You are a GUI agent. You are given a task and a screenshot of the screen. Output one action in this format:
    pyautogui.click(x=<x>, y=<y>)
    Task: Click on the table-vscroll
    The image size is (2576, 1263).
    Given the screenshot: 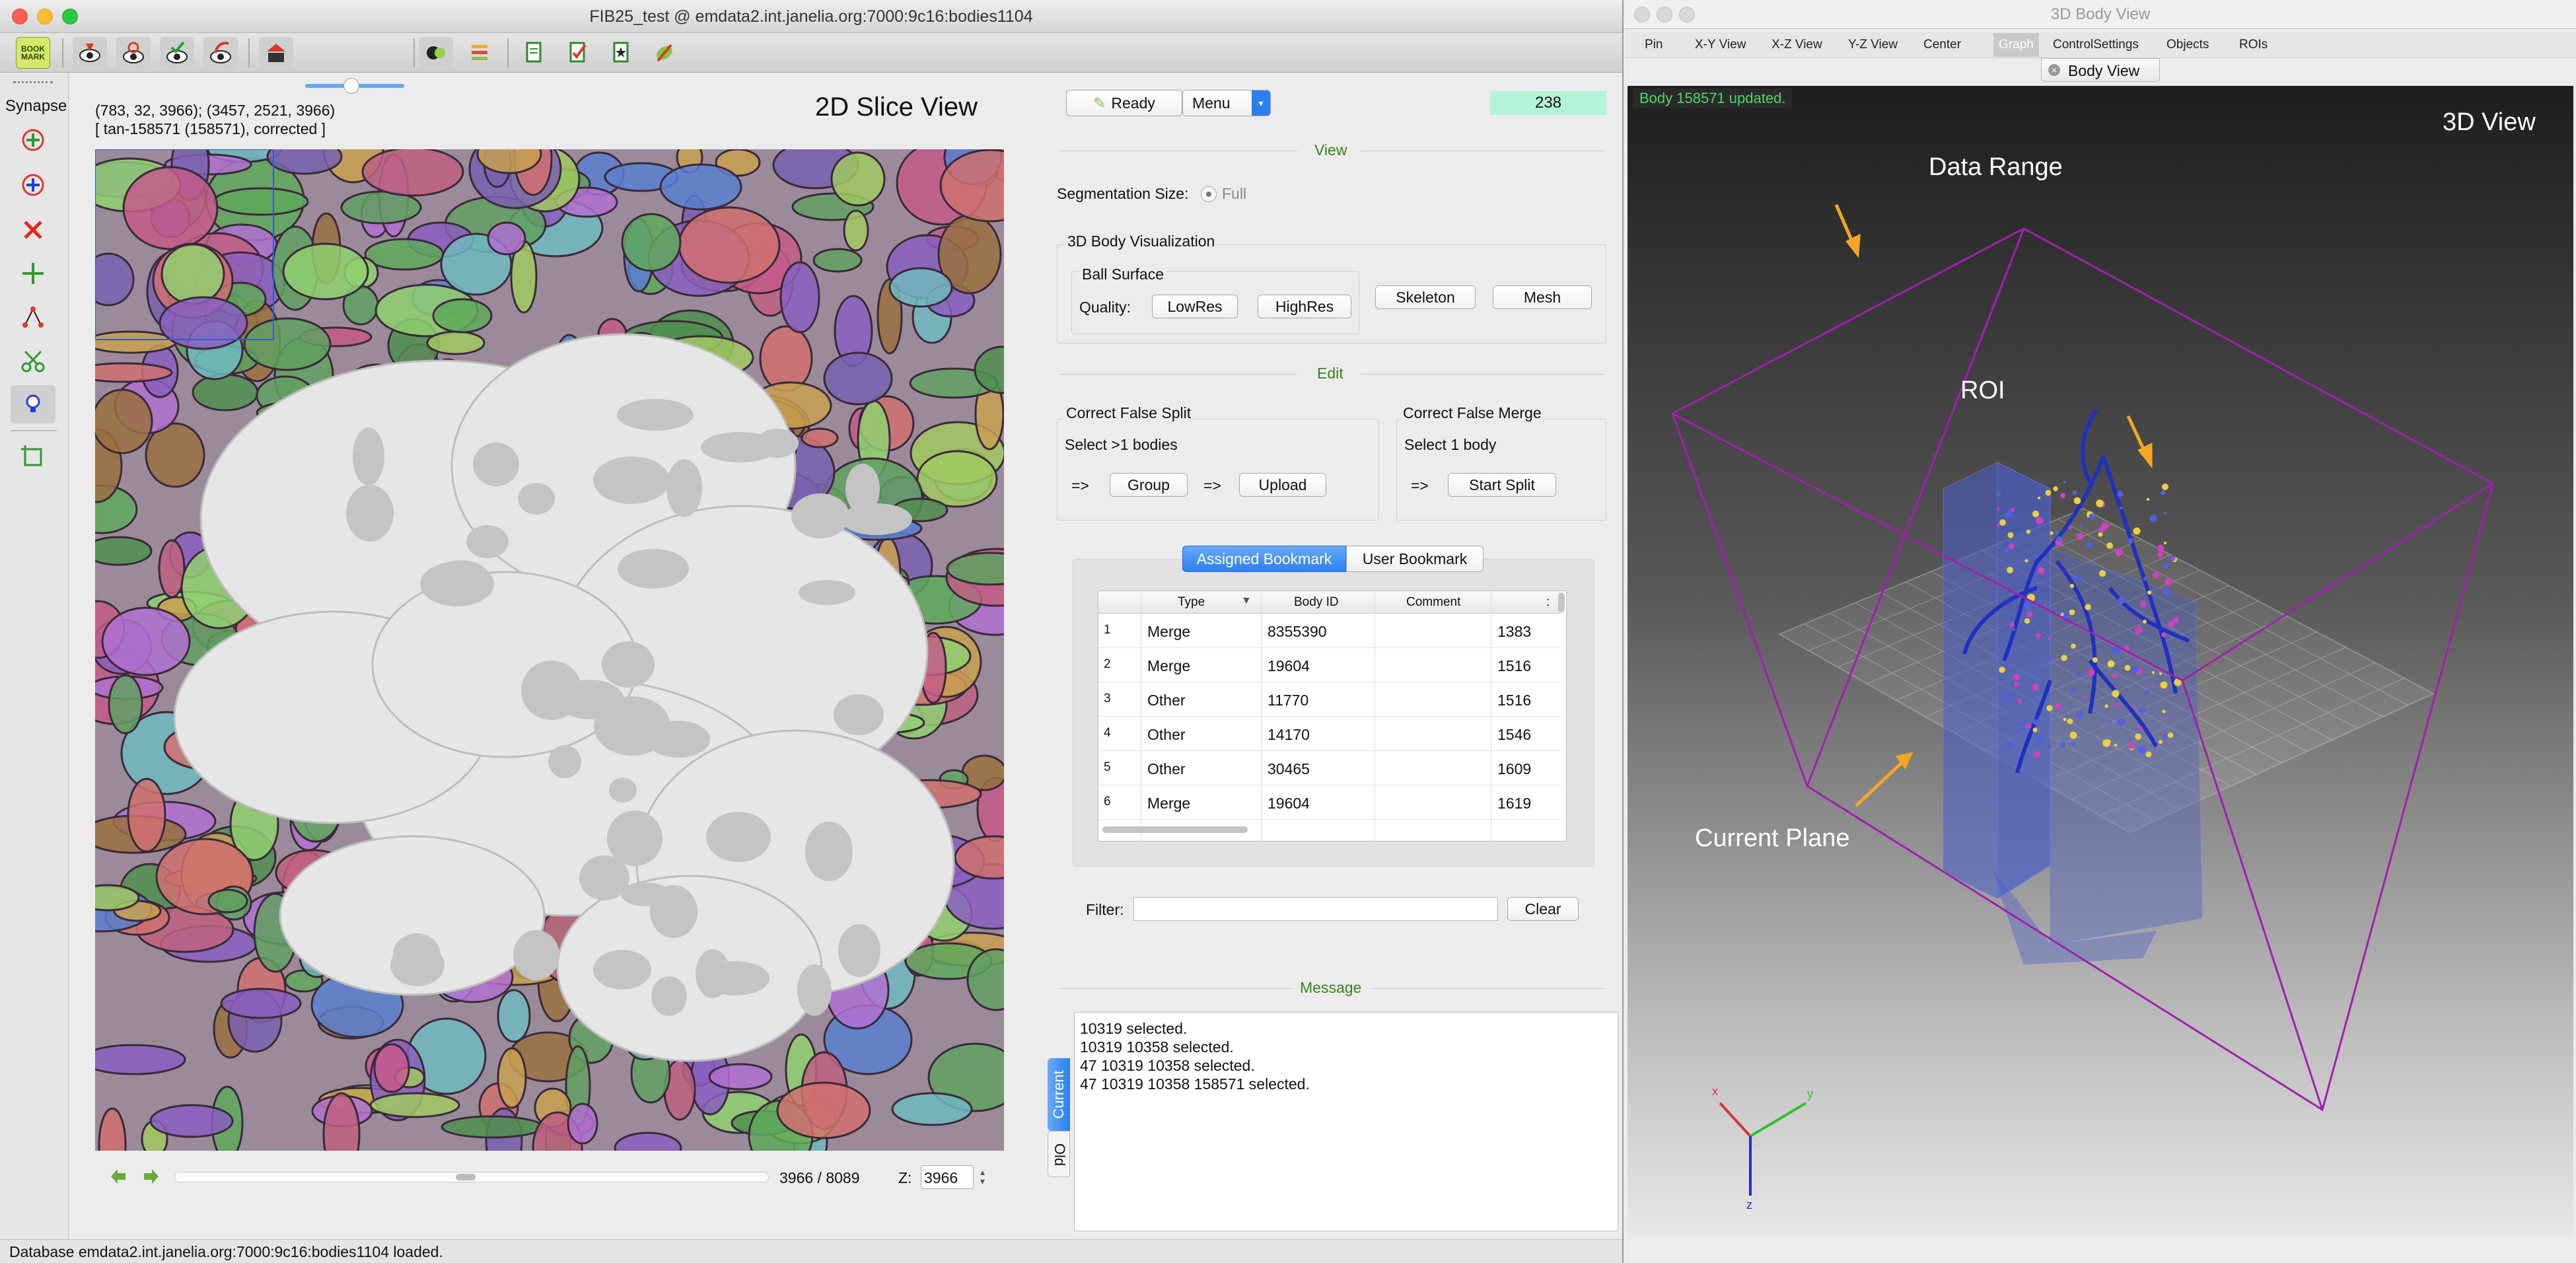 What is the action you would take?
    pyautogui.click(x=1561, y=602)
    